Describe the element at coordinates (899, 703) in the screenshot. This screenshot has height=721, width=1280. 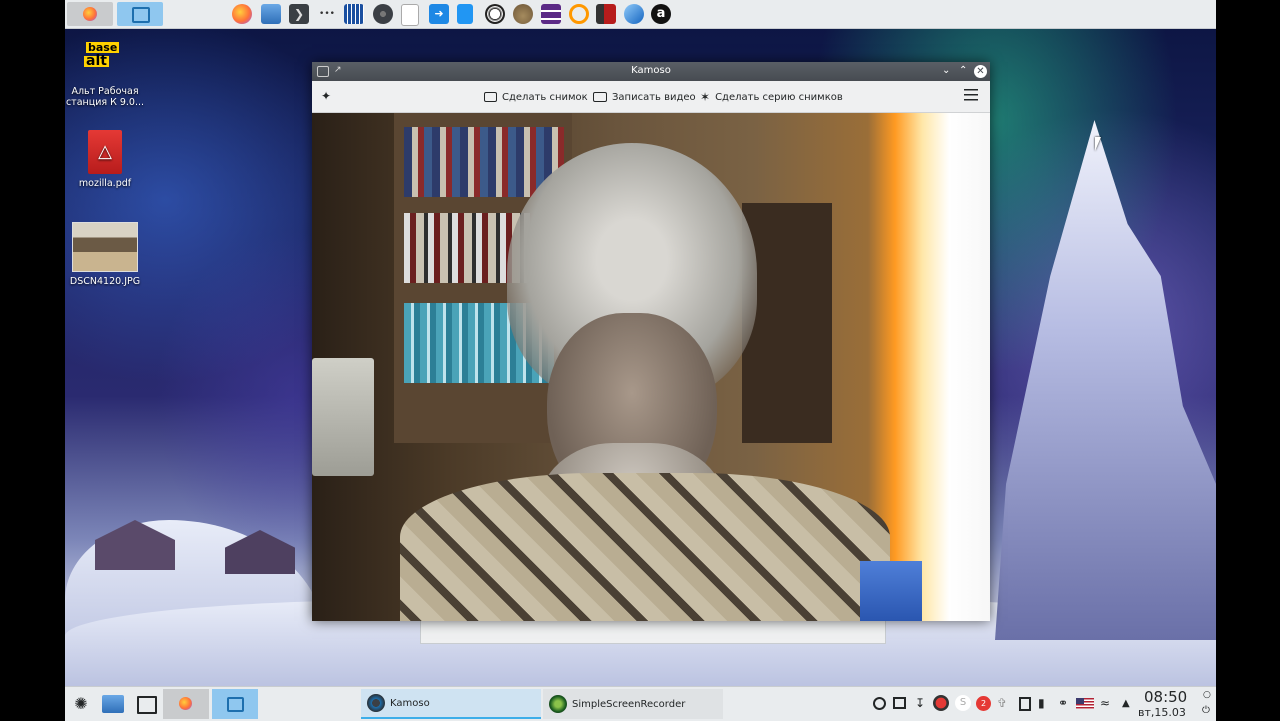
I see `printer-icon` at that location.